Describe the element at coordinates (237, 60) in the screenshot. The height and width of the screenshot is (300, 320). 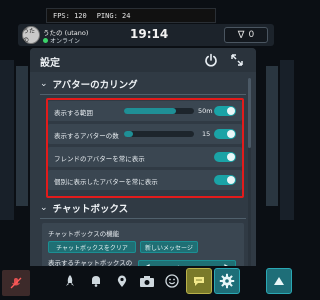
I see `expand-icon` at that location.